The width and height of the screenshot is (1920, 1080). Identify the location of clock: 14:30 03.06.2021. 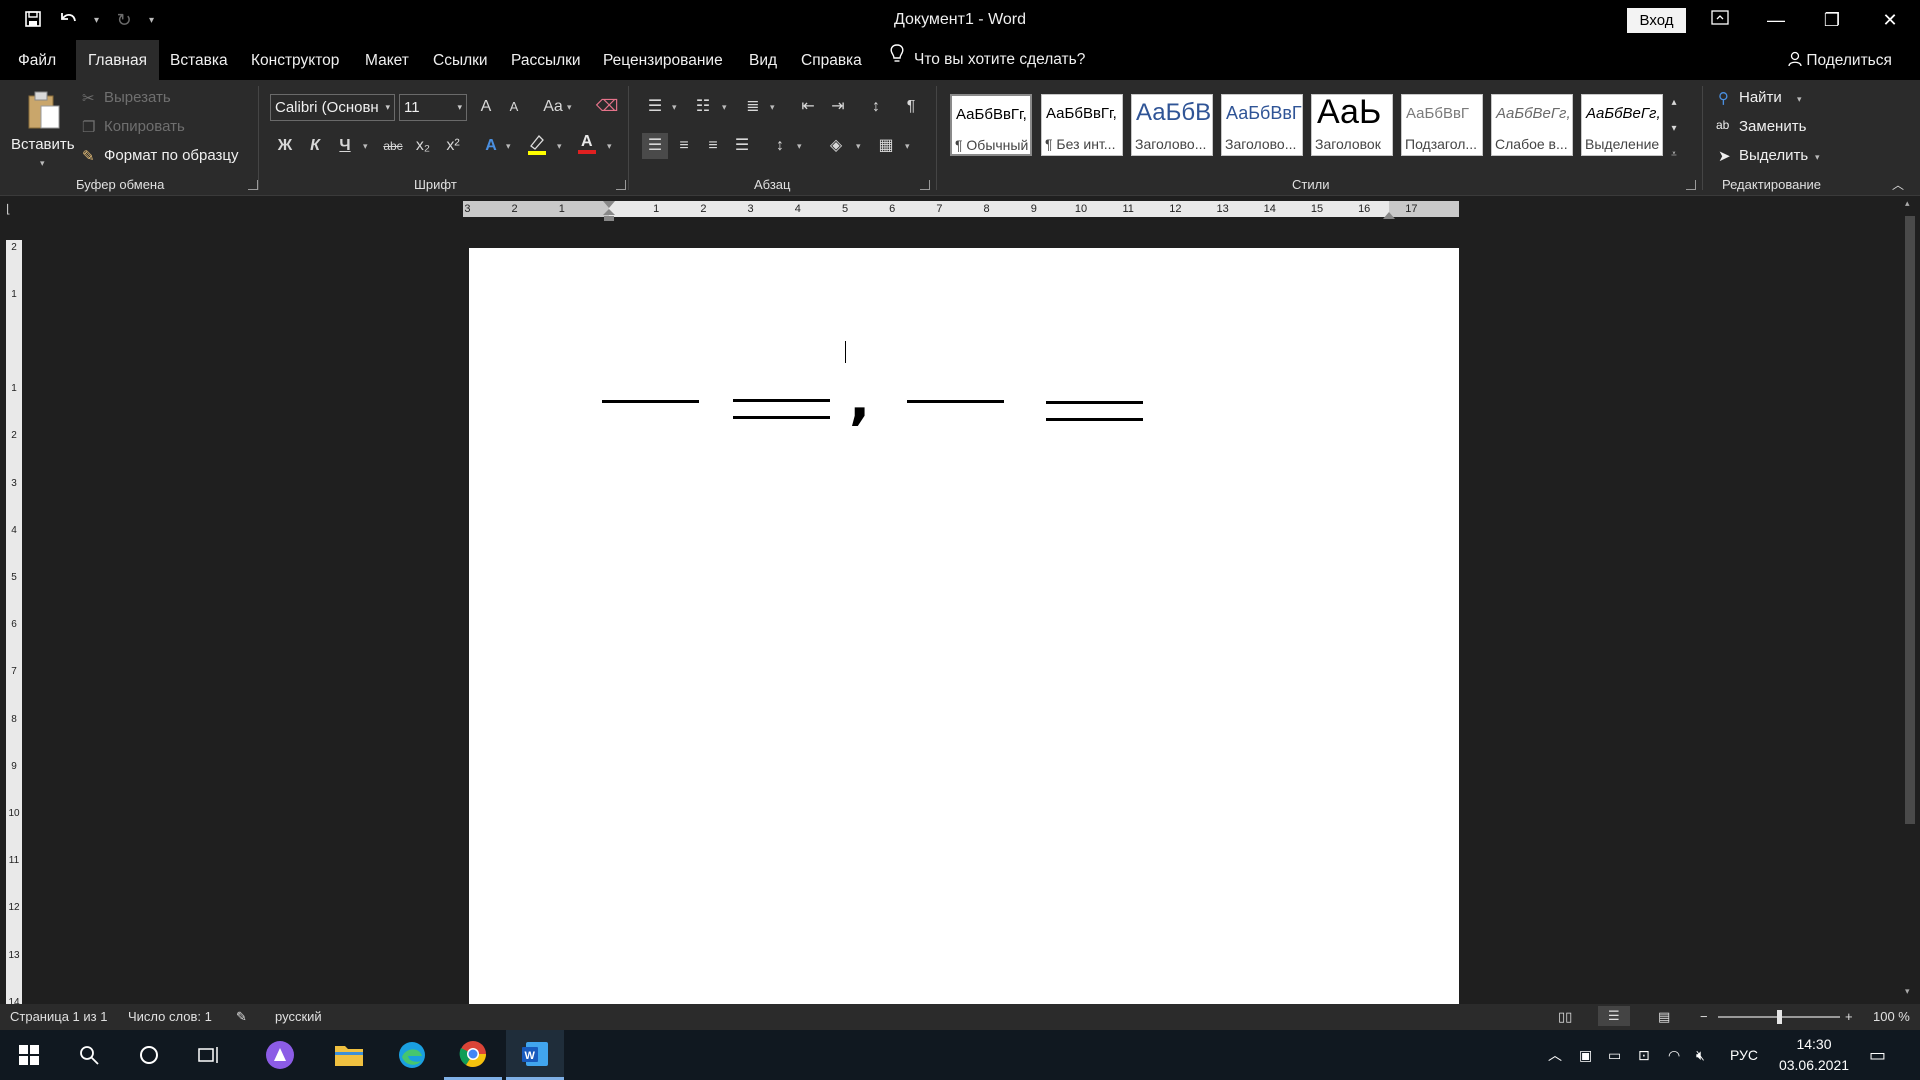
(1814, 1055).